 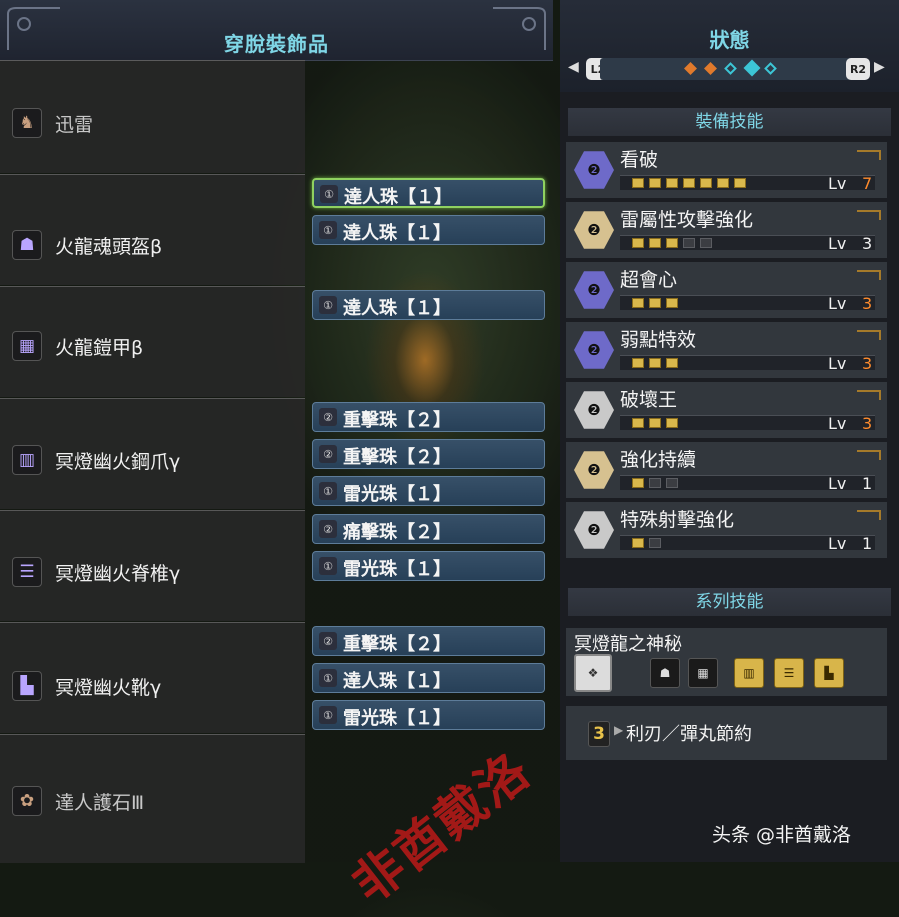 I want to click on waist-icon: ☰, so click(x=27, y=572).